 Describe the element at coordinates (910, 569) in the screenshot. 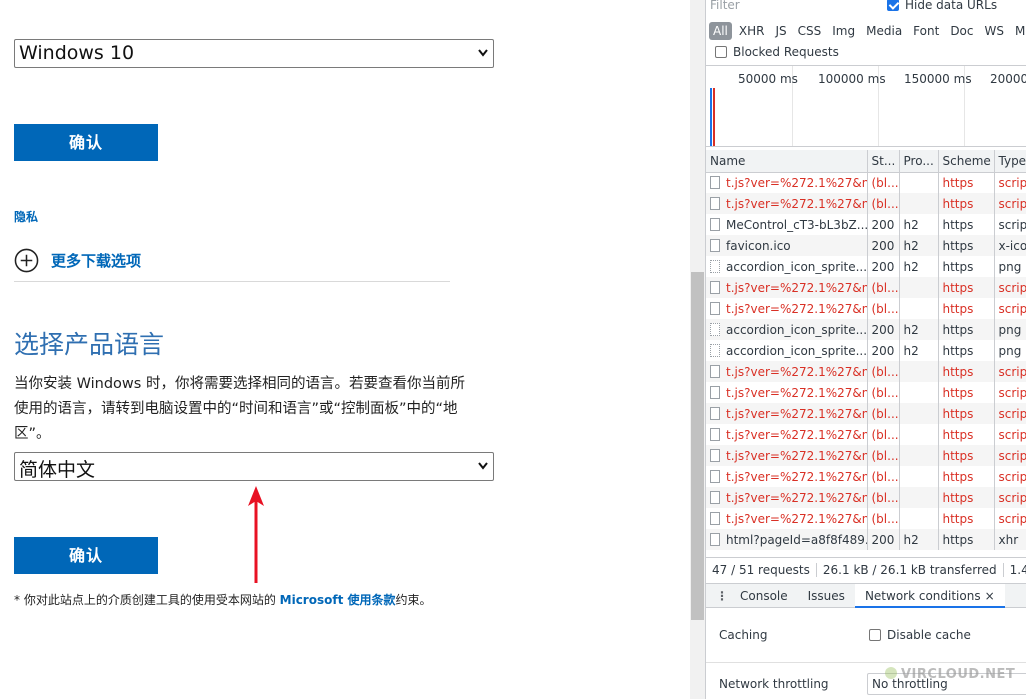

I see `summary-transferred: 26.1 kB / 26.1 kB transferred` at that location.